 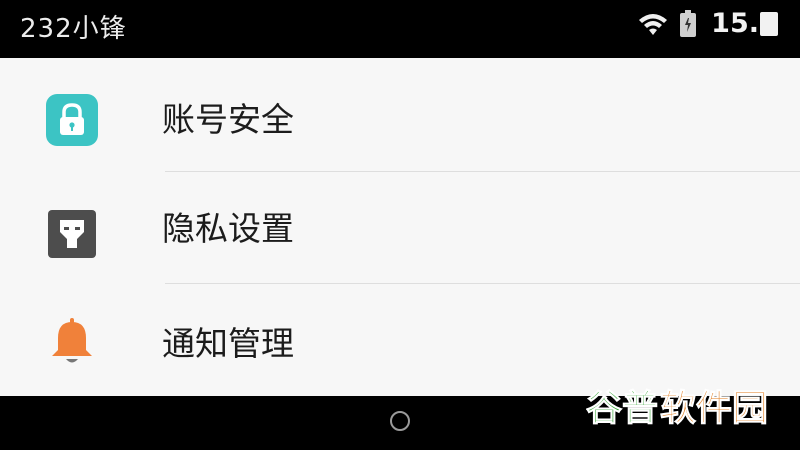 What do you see at coordinates (622, 408) in the screenshot?
I see `svg-text: 谷普` at bounding box center [622, 408].